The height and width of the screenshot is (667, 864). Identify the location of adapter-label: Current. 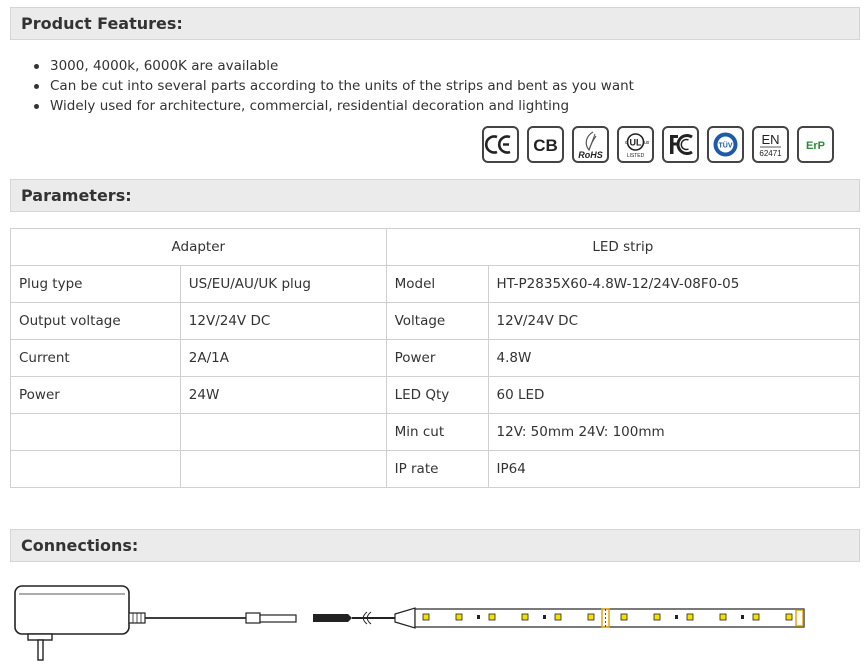
(95, 358).